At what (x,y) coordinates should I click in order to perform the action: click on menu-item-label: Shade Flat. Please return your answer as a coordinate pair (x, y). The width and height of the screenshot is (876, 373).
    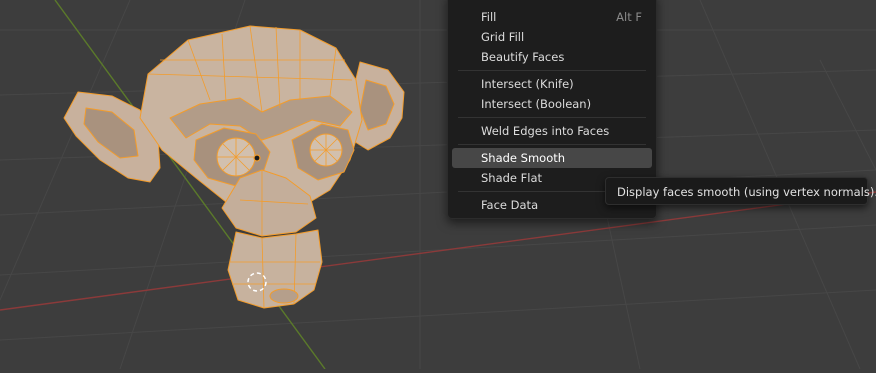
    Looking at the image, I should click on (512, 178).